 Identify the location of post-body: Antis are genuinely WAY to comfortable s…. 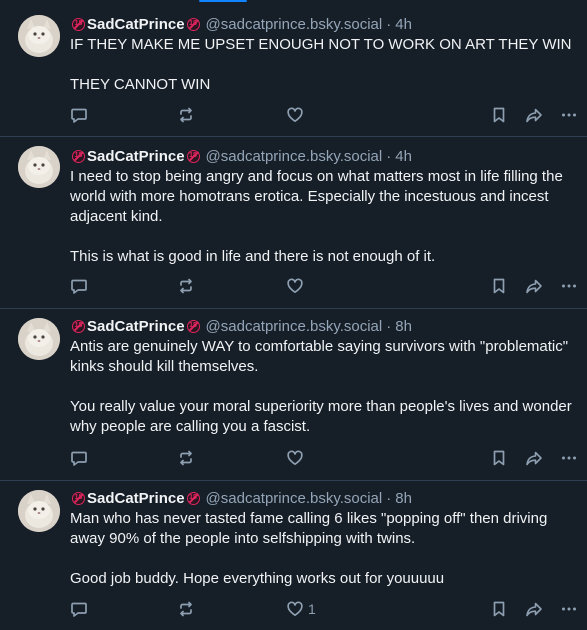
(328, 387).